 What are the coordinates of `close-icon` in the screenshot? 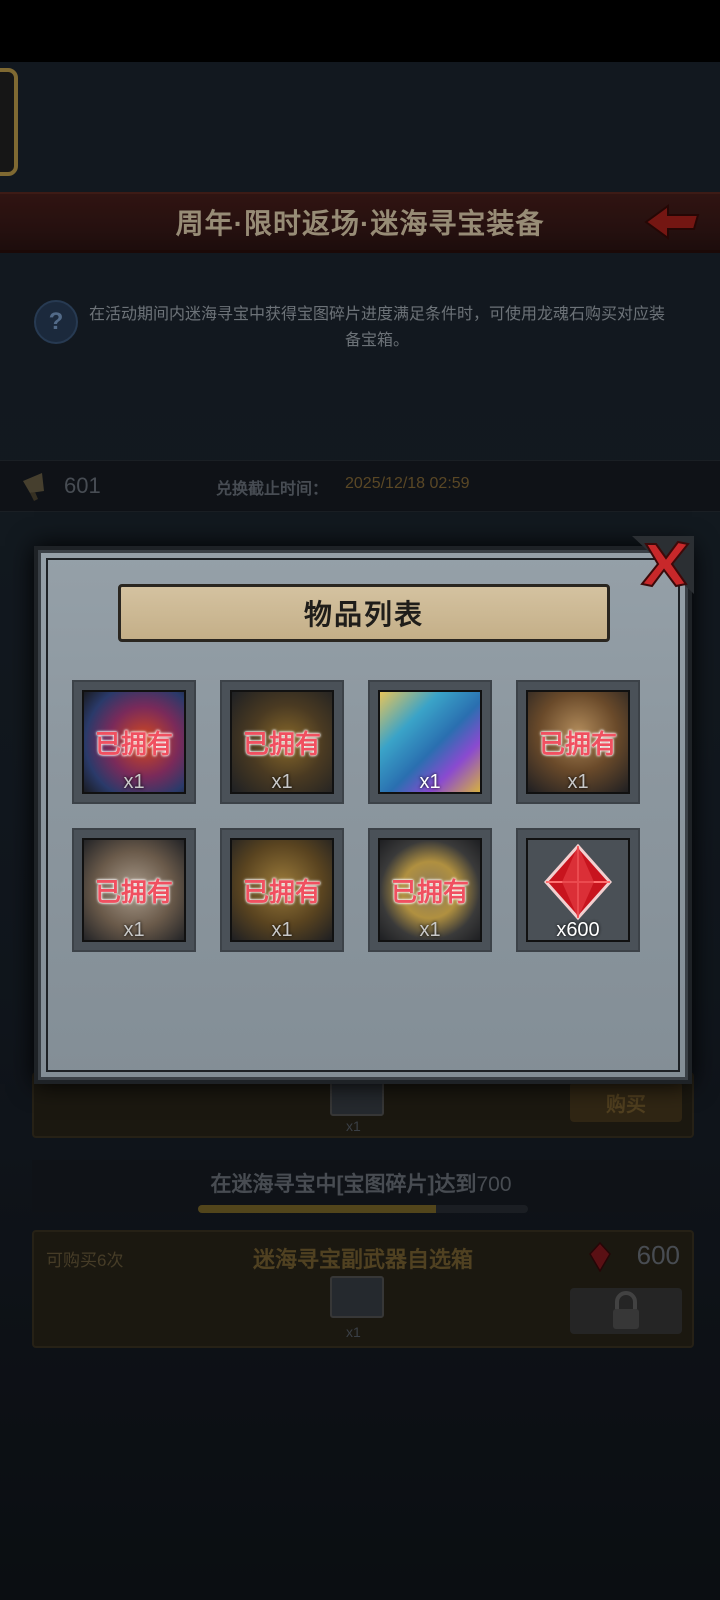 It's located at (663, 565).